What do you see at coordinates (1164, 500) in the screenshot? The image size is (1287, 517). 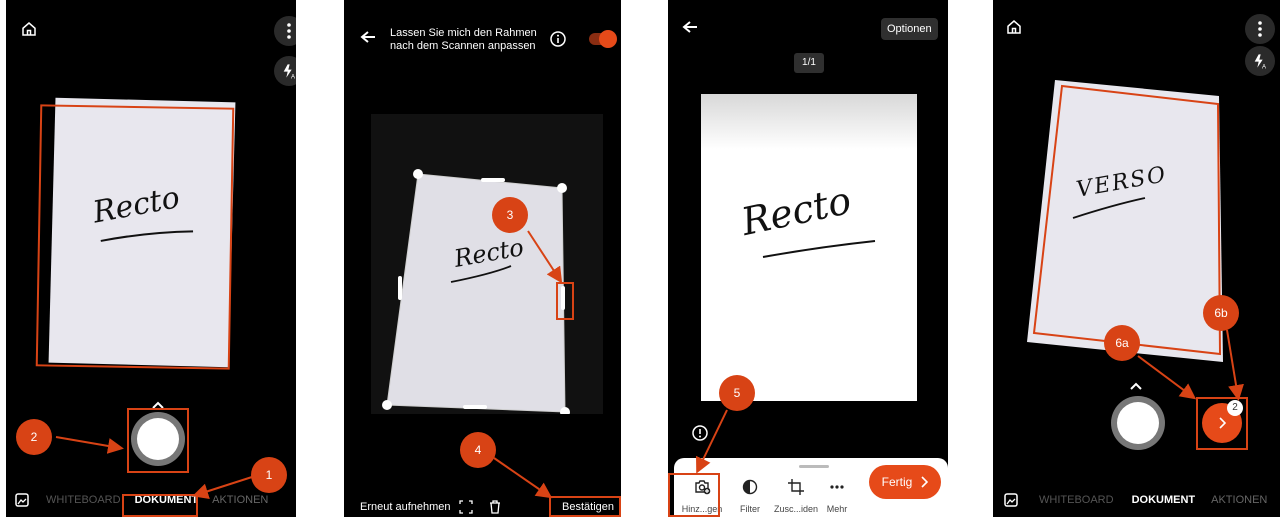 I see `mode-document: DOKUMENT` at bounding box center [1164, 500].